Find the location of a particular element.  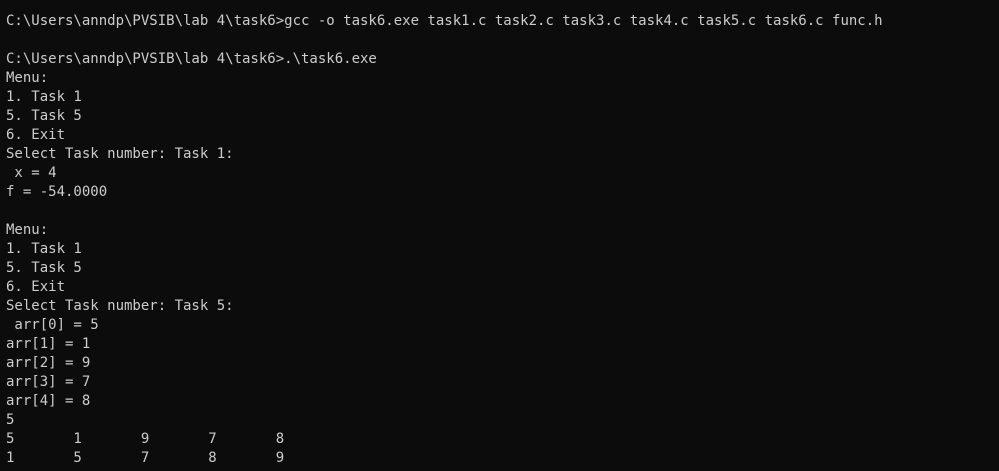

select-task-prompt: Select Task number: Task 5: is located at coordinates (120, 306).